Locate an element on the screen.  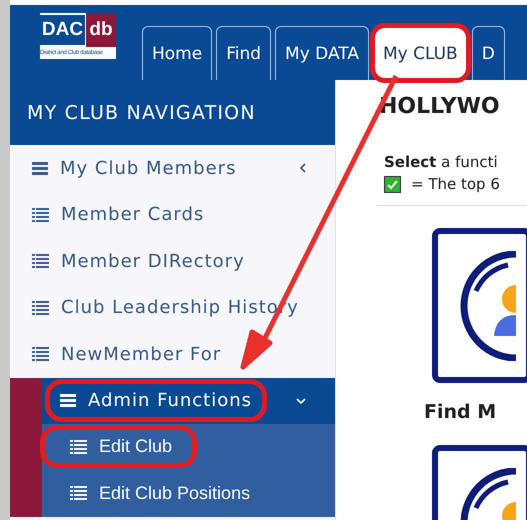
menu-group: Admin Functions is located at coordinates (188, 401).